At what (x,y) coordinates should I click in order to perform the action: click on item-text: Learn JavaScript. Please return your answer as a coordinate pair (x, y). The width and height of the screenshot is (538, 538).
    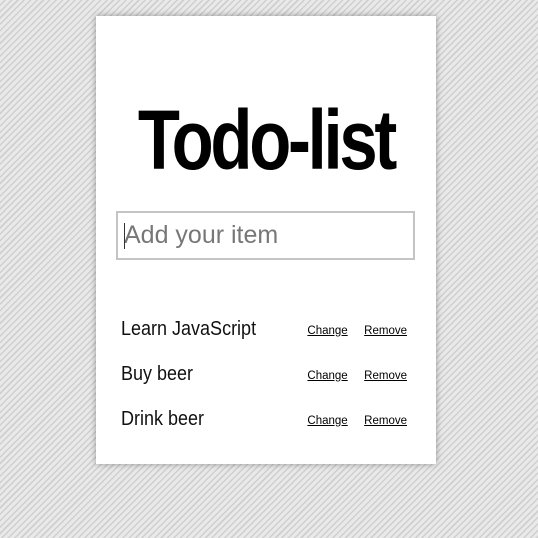
    Looking at the image, I should click on (189, 329).